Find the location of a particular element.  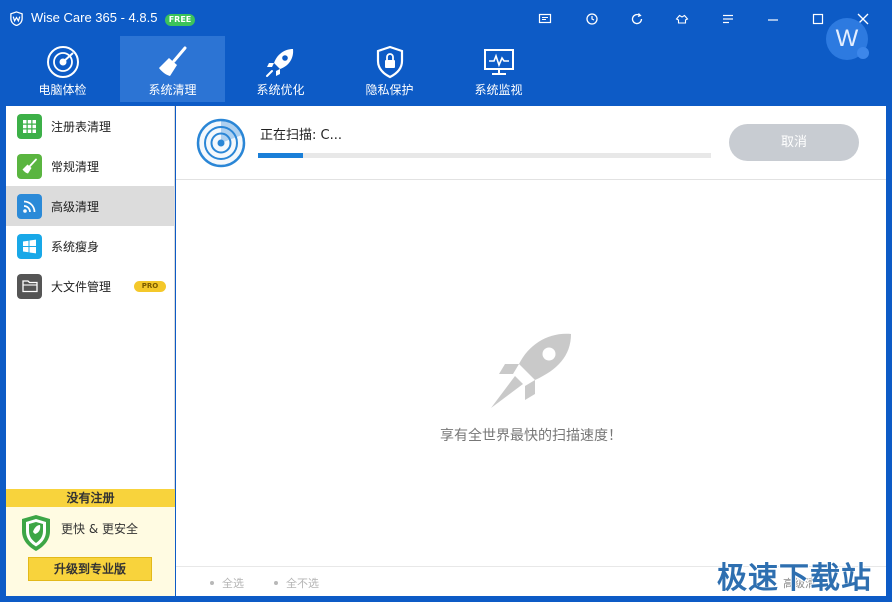

tab-label: 系统清理 is located at coordinates (172, 90).